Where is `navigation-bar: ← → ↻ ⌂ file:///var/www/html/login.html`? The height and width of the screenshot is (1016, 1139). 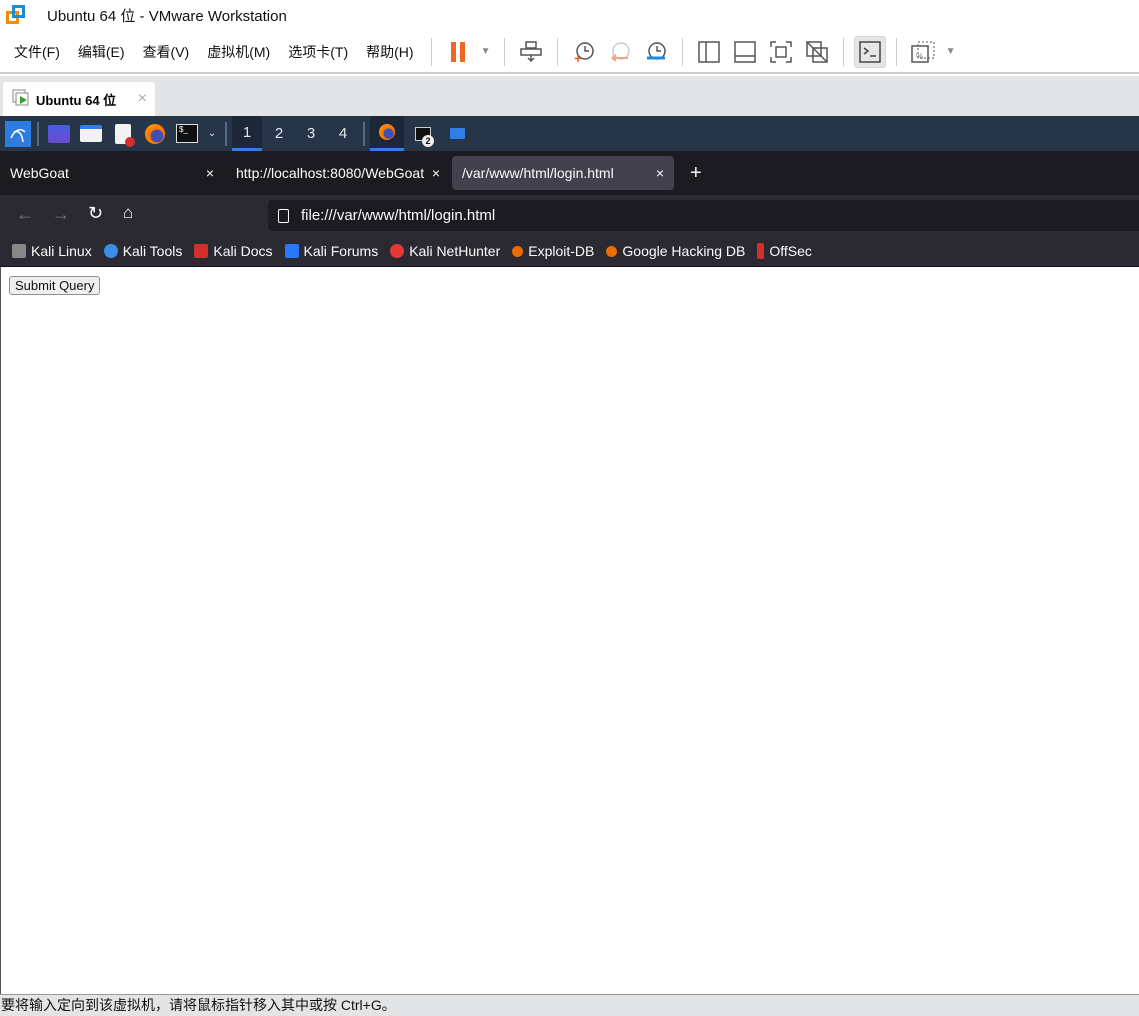
navigation-bar: ← → ↻ ⌂ file:///var/www/html/login.html is located at coordinates (569, 215).